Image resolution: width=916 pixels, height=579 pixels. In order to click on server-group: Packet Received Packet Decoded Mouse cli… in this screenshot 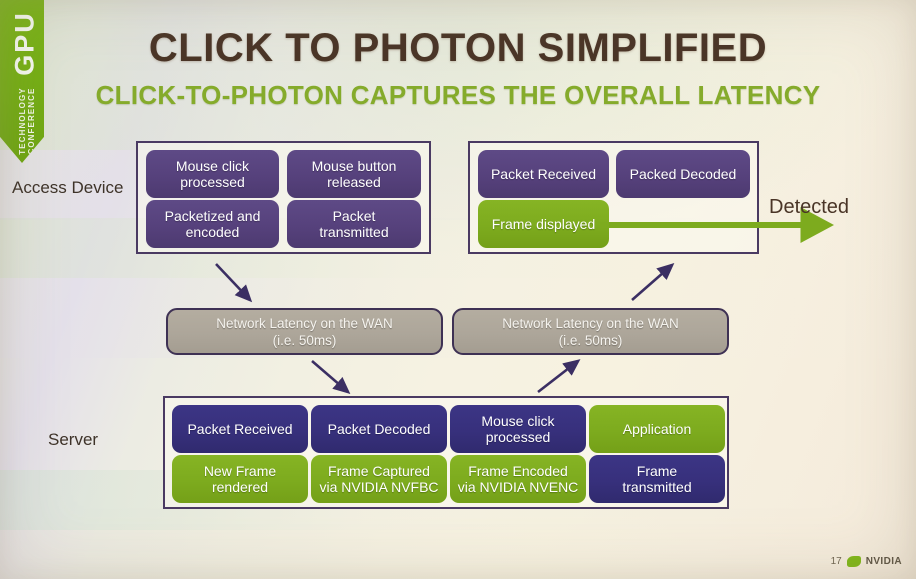, I will do `click(446, 452)`.